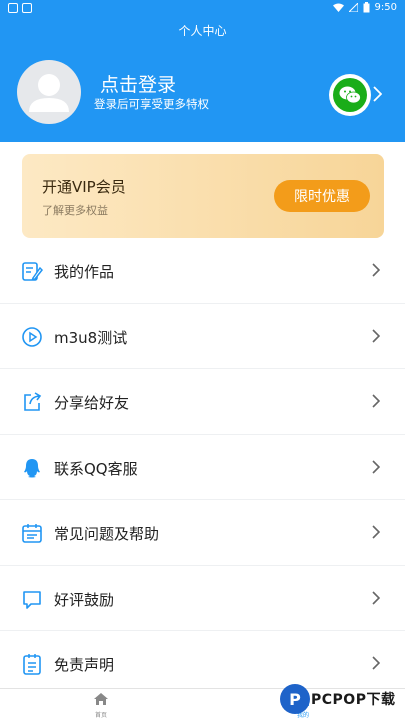 This screenshot has height=720, width=405. What do you see at coordinates (138, 83) in the screenshot?
I see `login-title: 点击登录` at bounding box center [138, 83].